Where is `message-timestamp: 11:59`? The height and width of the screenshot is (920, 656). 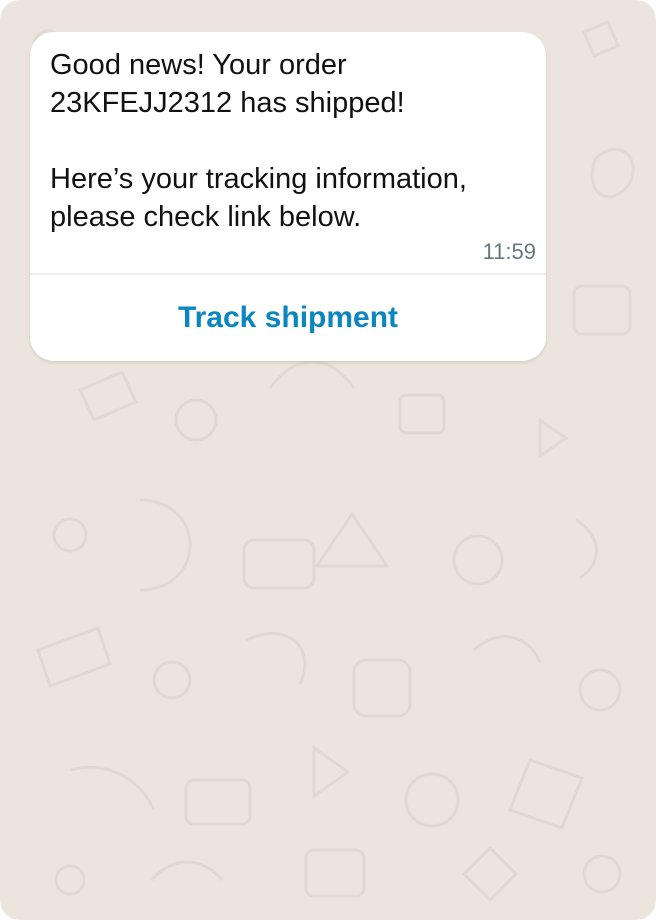 message-timestamp: 11:59 is located at coordinates (509, 251).